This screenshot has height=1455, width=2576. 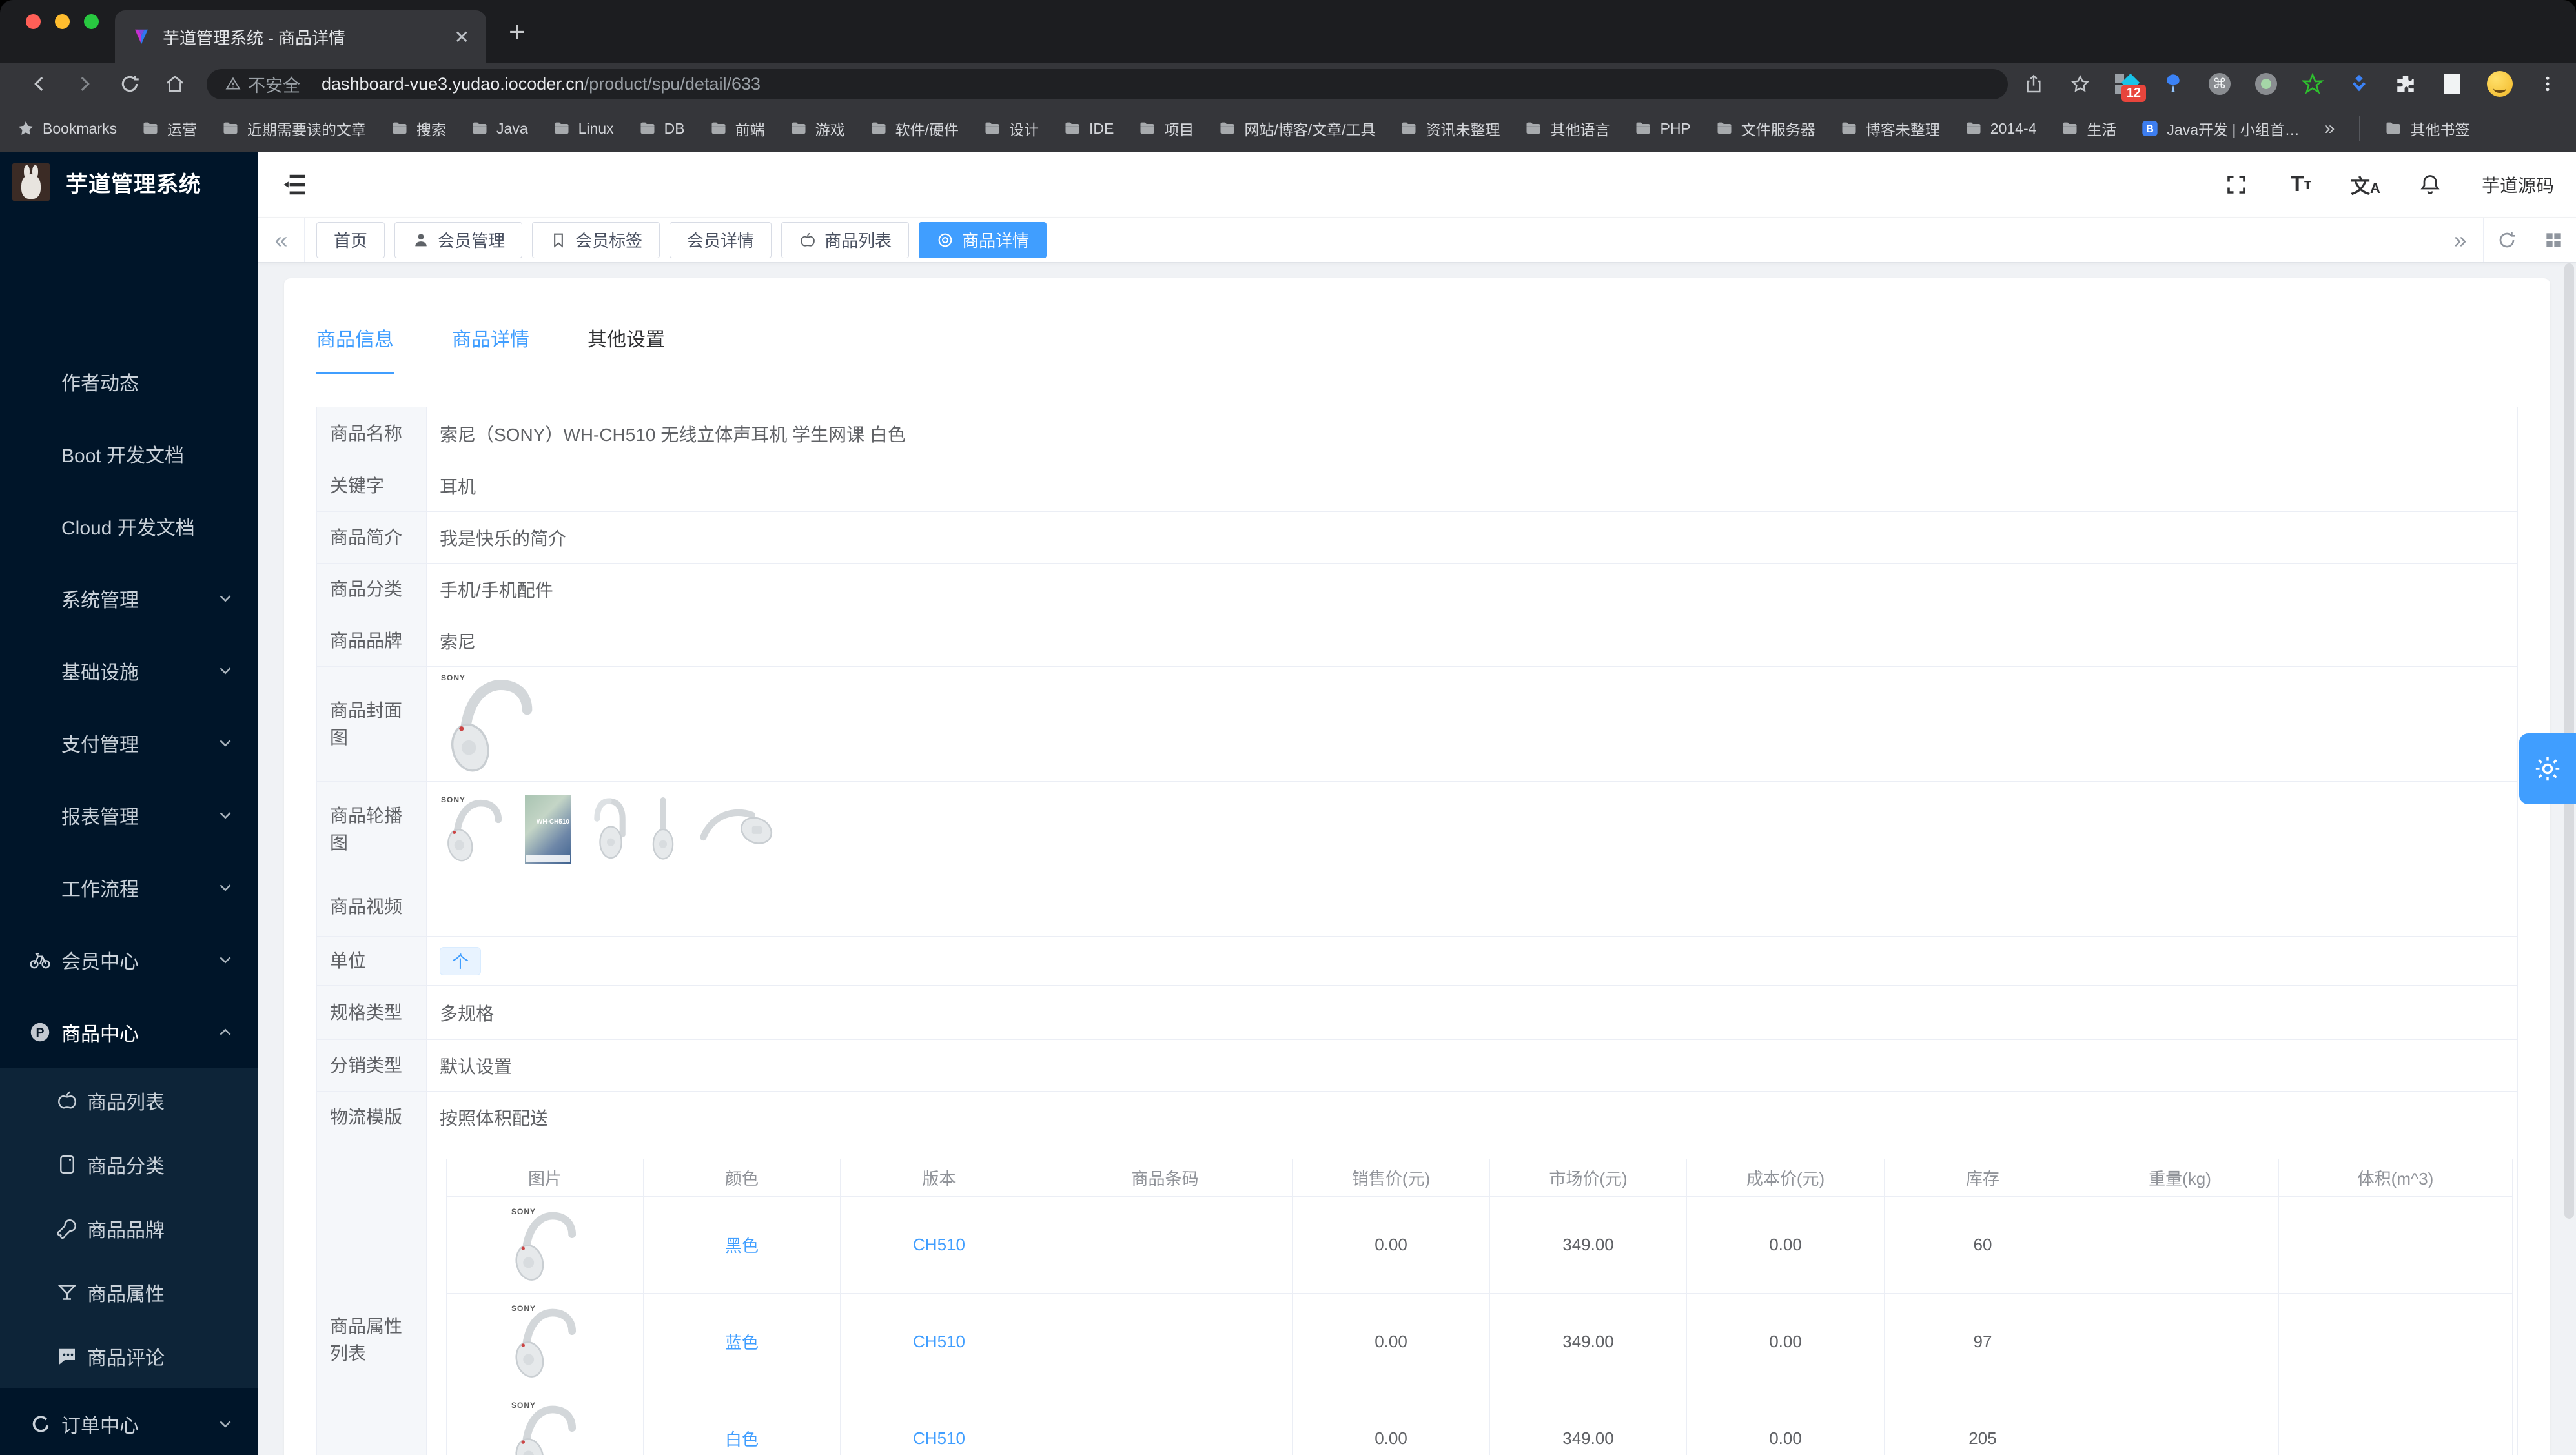 What do you see at coordinates (2220, 84) in the screenshot?
I see `extension-icon: ⌘` at bounding box center [2220, 84].